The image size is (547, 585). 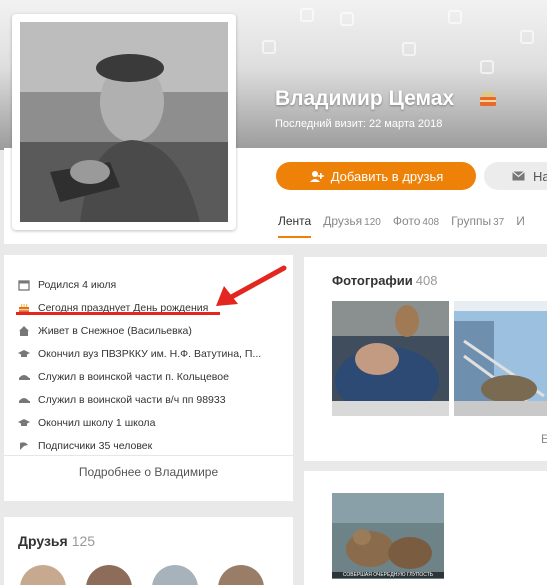 What do you see at coordinates (477, 226) in the screenshot?
I see `tab-groups: Группы 37` at bounding box center [477, 226].